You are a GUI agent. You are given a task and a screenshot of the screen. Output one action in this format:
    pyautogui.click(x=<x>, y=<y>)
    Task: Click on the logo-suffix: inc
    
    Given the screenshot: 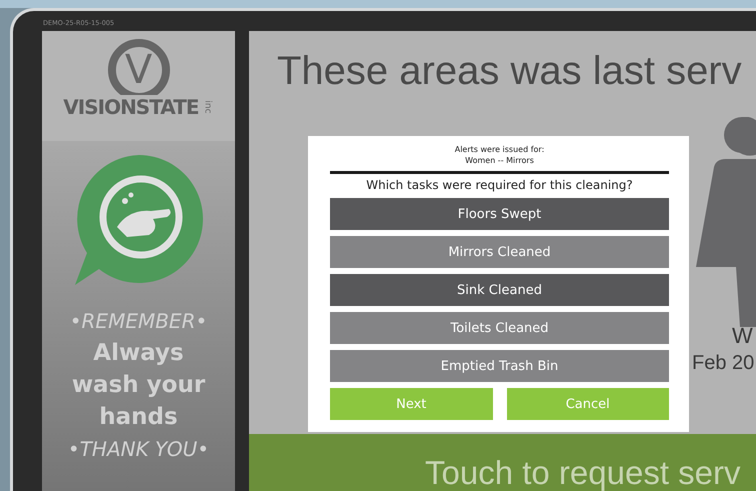 What is the action you would take?
    pyautogui.click(x=207, y=107)
    